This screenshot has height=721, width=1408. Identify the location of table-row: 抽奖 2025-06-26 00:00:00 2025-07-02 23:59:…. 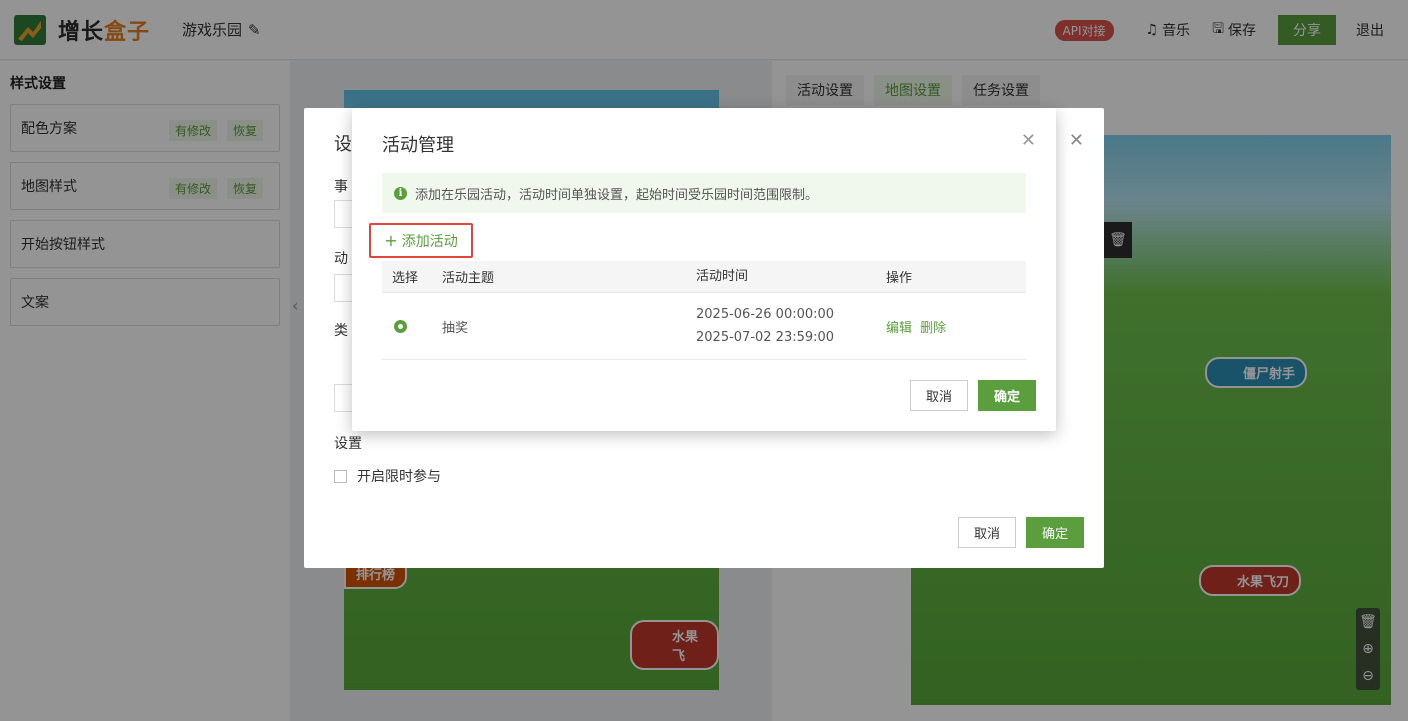
(704, 326).